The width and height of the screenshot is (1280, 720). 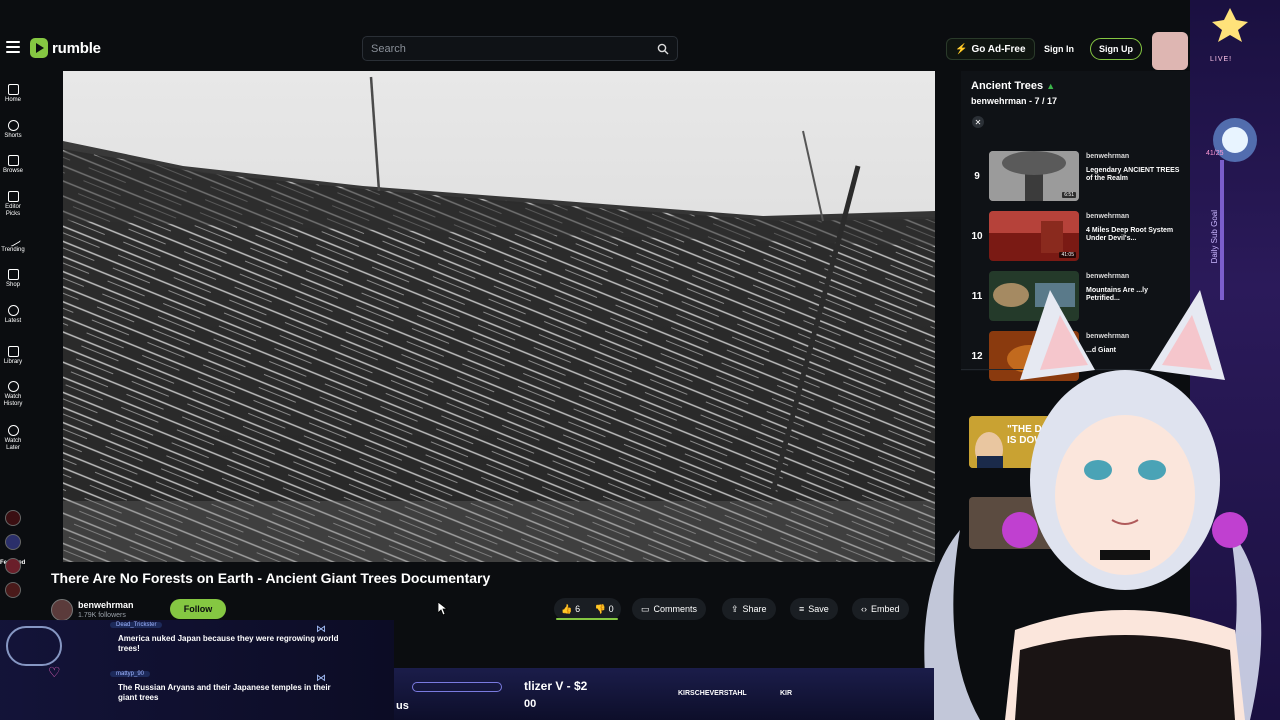 What do you see at coordinates (1034, 176) in the screenshot?
I see `playlist-item-thumbnail: 6:51` at bounding box center [1034, 176].